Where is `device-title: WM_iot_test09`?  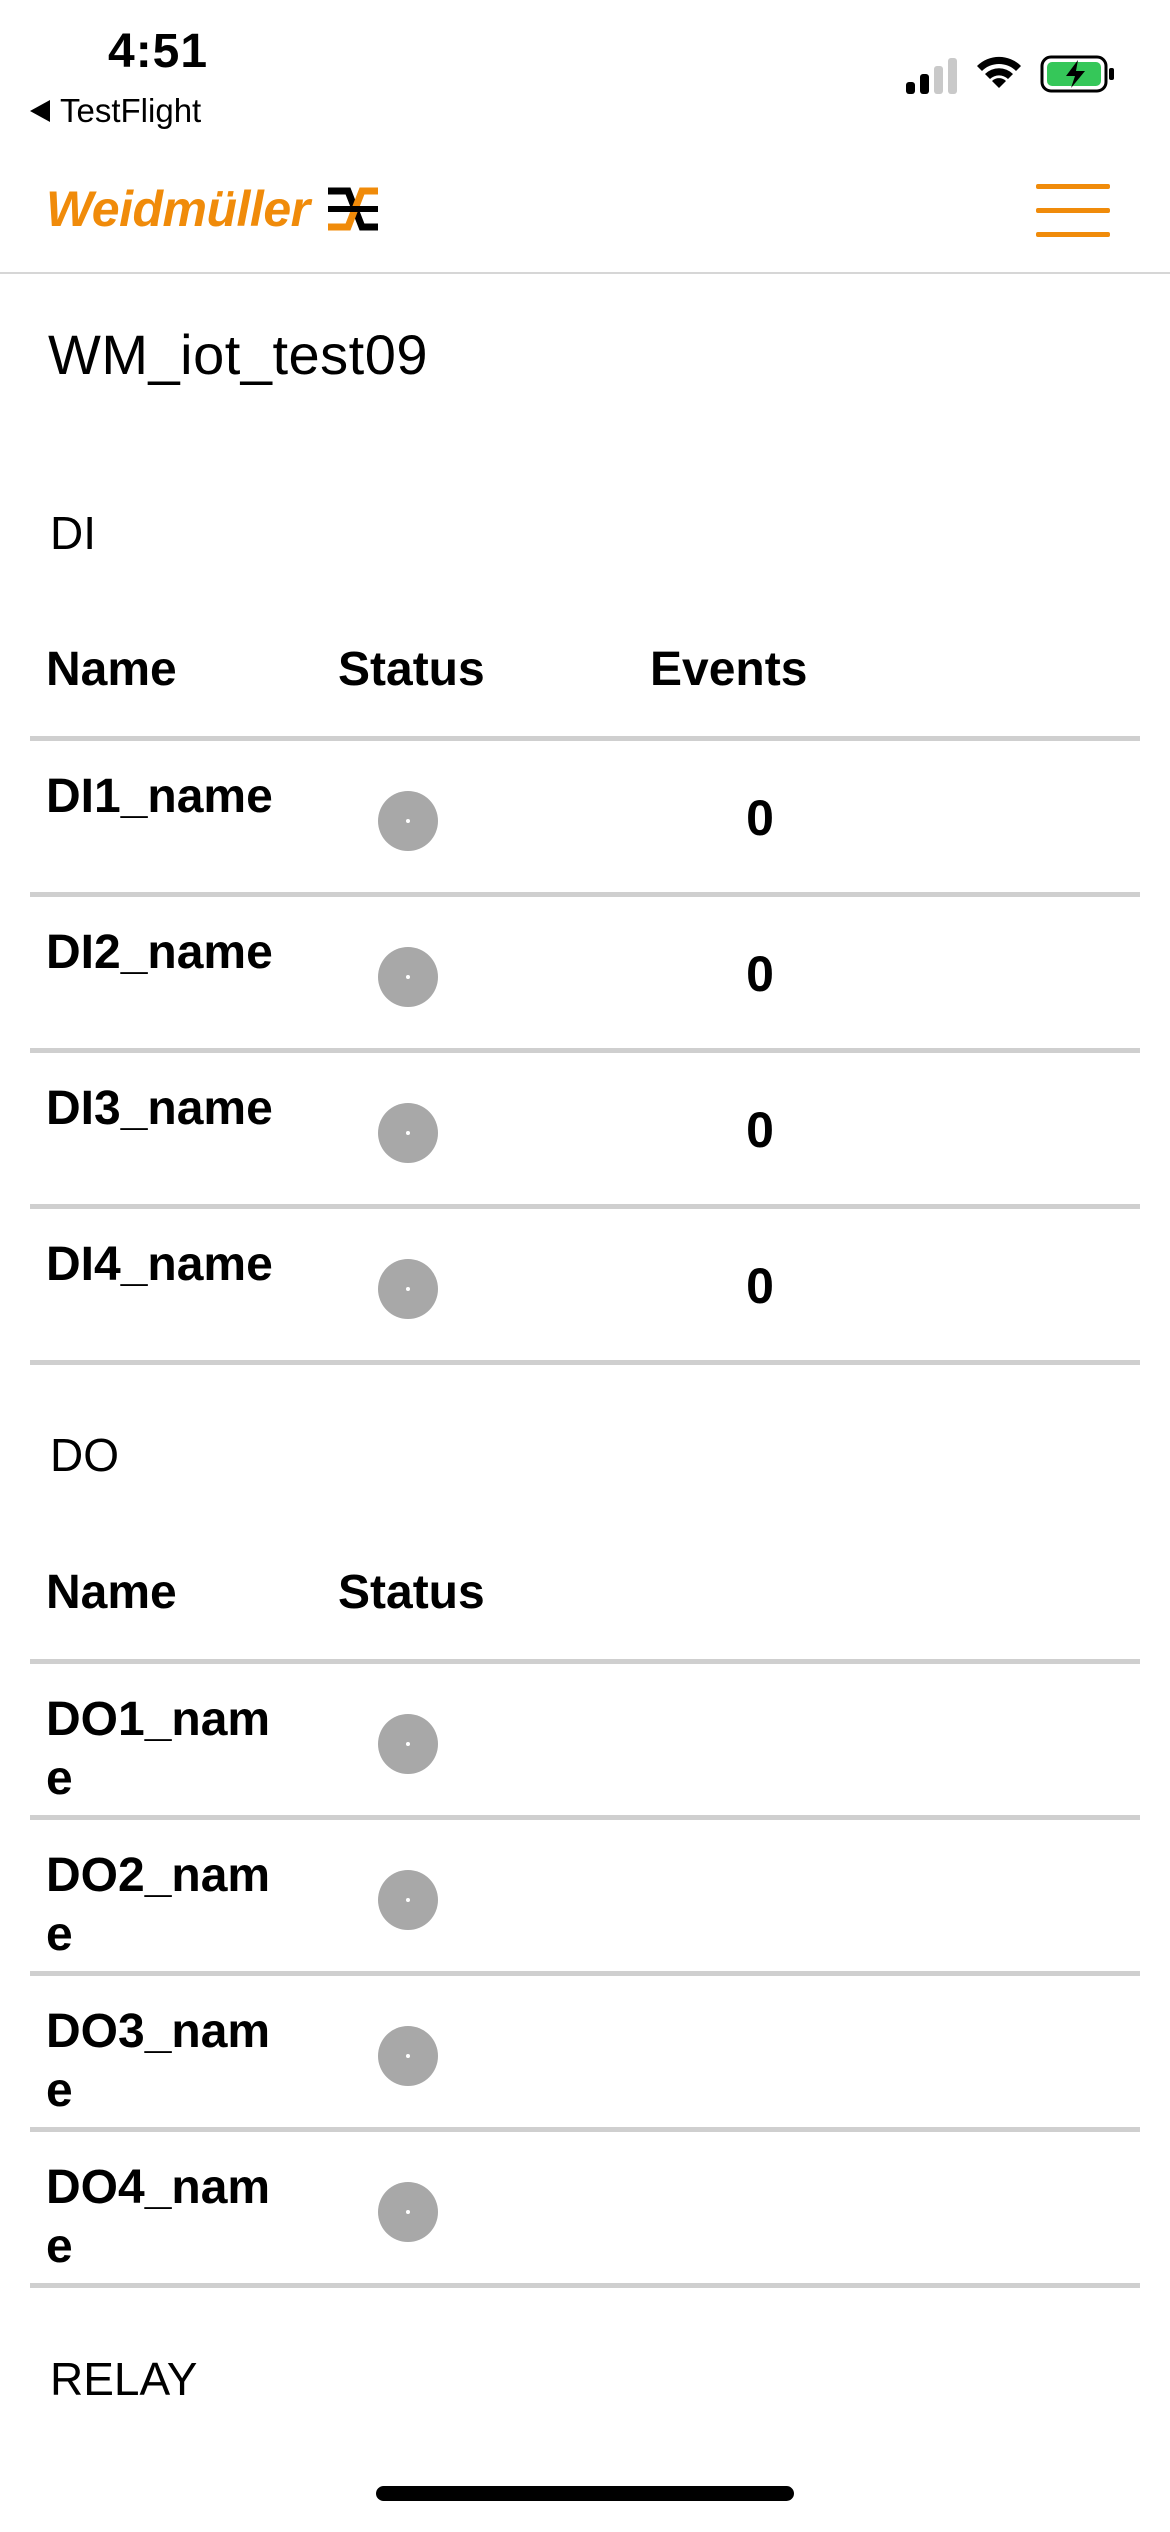 device-title: WM_iot_test09 is located at coordinates (238, 354).